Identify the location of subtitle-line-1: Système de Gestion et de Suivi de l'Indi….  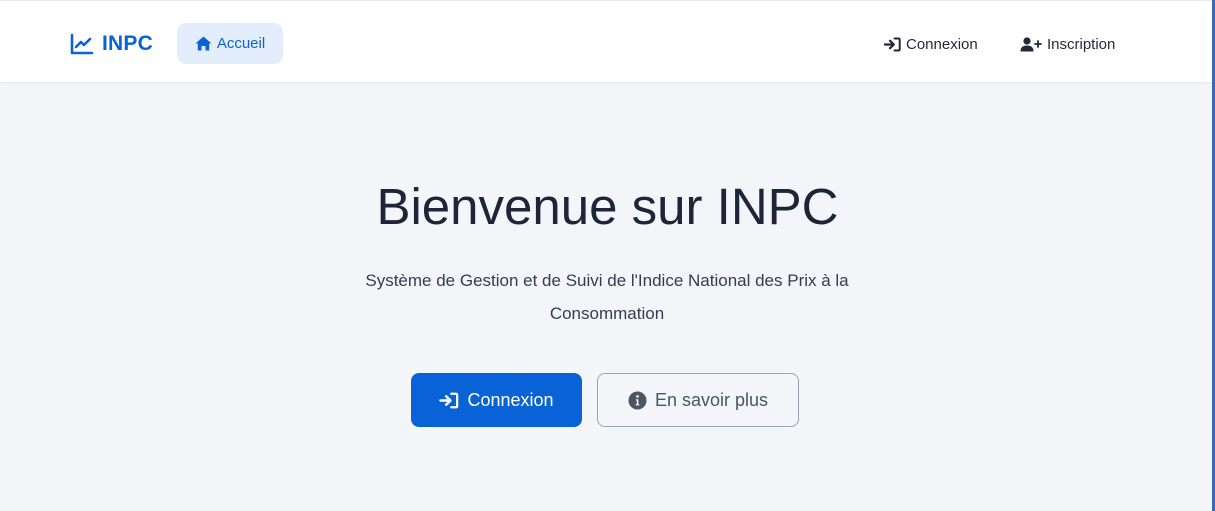
(607, 280).